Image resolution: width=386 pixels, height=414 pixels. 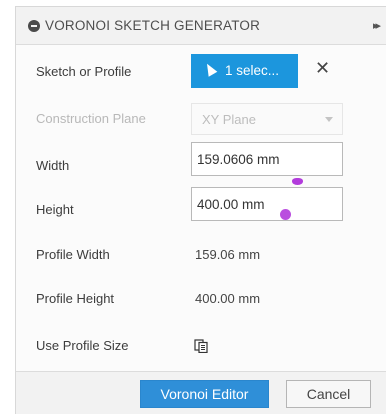 I want to click on profile-height-value: 400.00 mm, so click(x=228, y=298).